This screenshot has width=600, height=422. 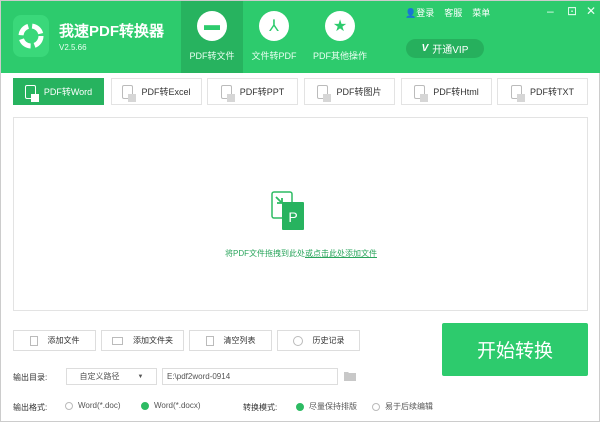 What do you see at coordinates (177, 405) in the screenshot?
I see `radio-label: Word(*.docx)` at bounding box center [177, 405].